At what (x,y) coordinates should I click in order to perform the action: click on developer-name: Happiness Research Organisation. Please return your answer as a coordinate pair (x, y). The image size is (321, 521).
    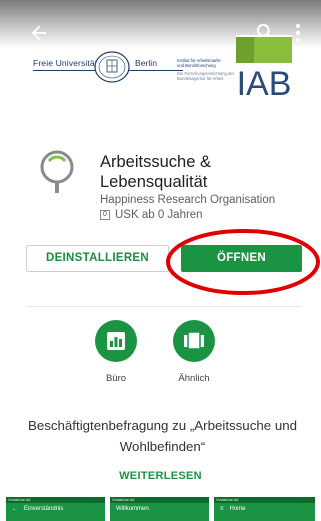
    Looking at the image, I should click on (187, 200).